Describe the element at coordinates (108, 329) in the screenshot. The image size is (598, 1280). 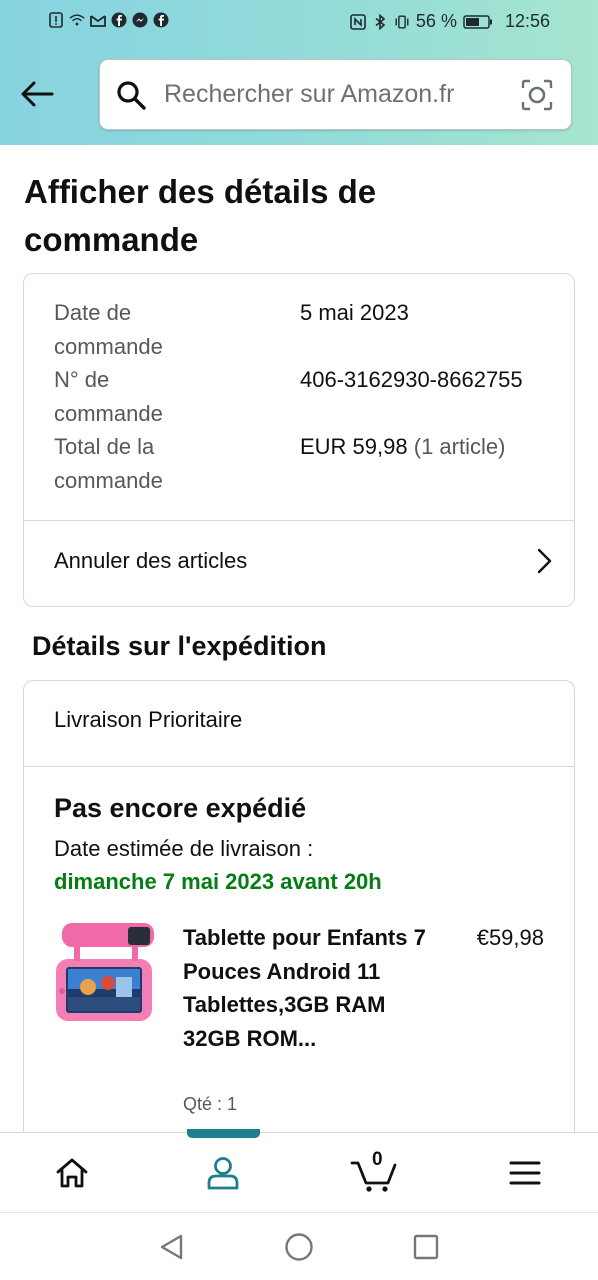
I see `order-date-label: Date de commande` at that location.